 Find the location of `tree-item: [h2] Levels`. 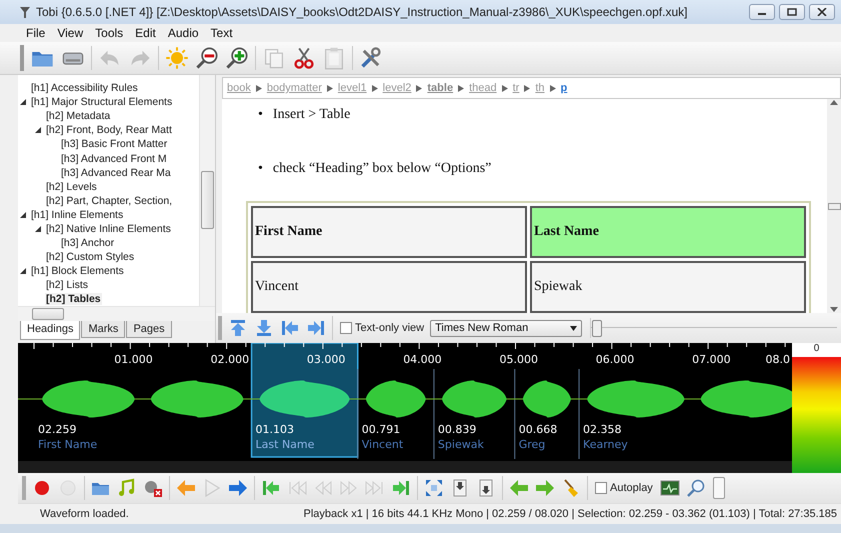

tree-item: [h2] Levels is located at coordinates (71, 186).